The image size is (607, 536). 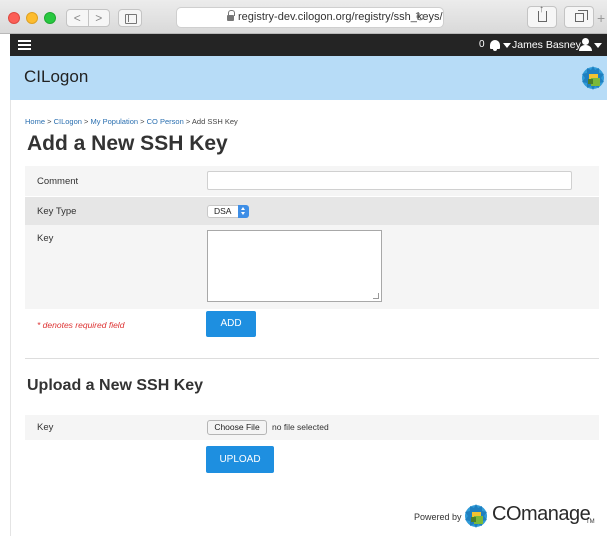 What do you see at coordinates (45, 238) in the screenshot?
I see `key-label: Key` at bounding box center [45, 238].